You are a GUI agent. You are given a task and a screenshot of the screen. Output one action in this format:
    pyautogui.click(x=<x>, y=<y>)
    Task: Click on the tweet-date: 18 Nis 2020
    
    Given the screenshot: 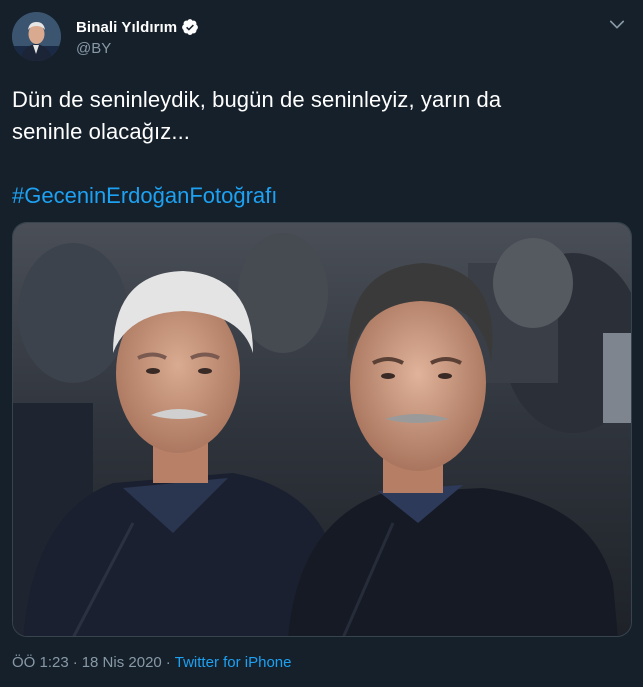 What is the action you would take?
    pyautogui.click(x=122, y=662)
    